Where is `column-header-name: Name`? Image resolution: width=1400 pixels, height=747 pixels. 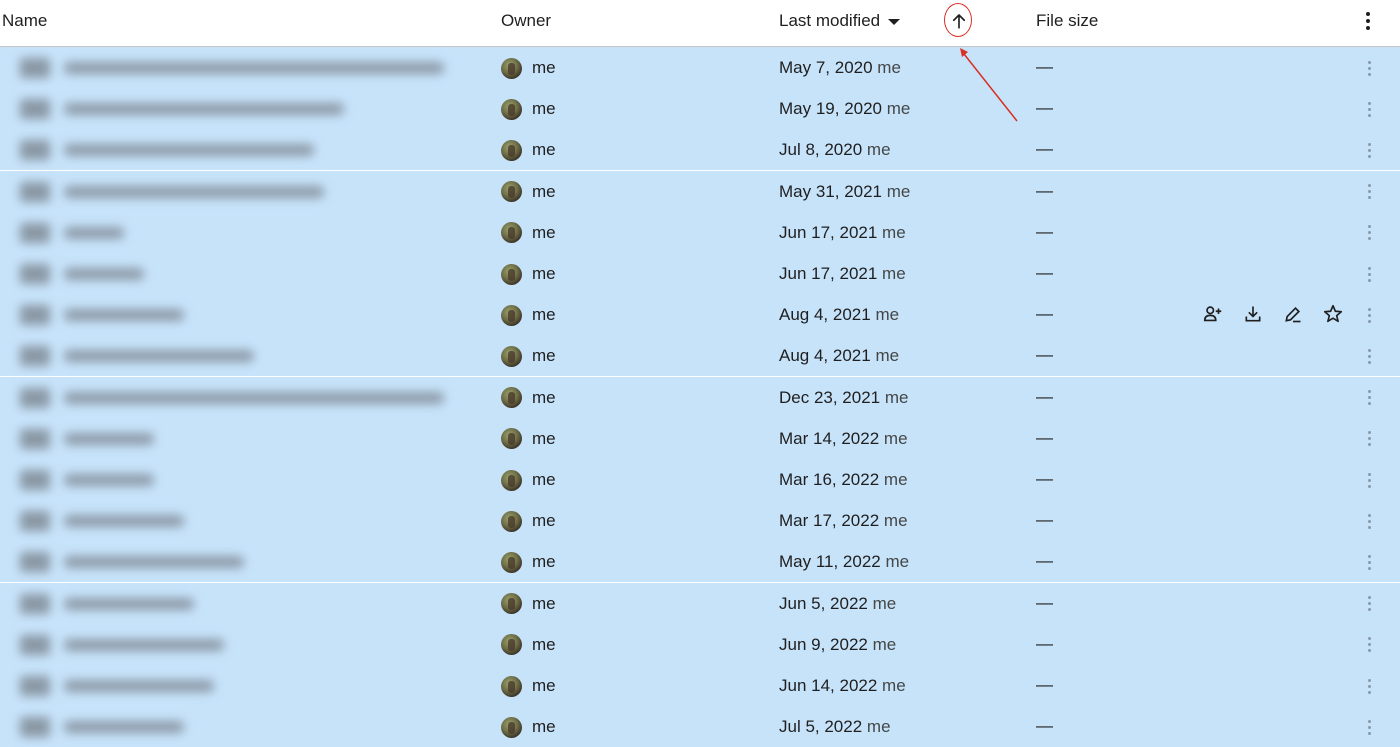 column-header-name: Name is located at coordinates (24, 21).